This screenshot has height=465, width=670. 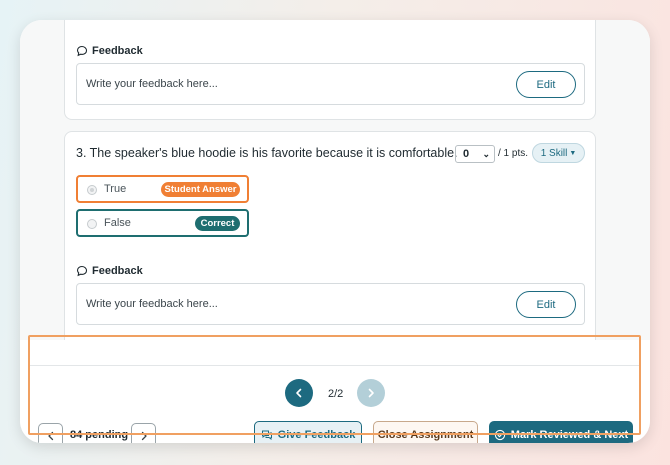 I want to click on previous-submission-button, so click(x=50, y=433).